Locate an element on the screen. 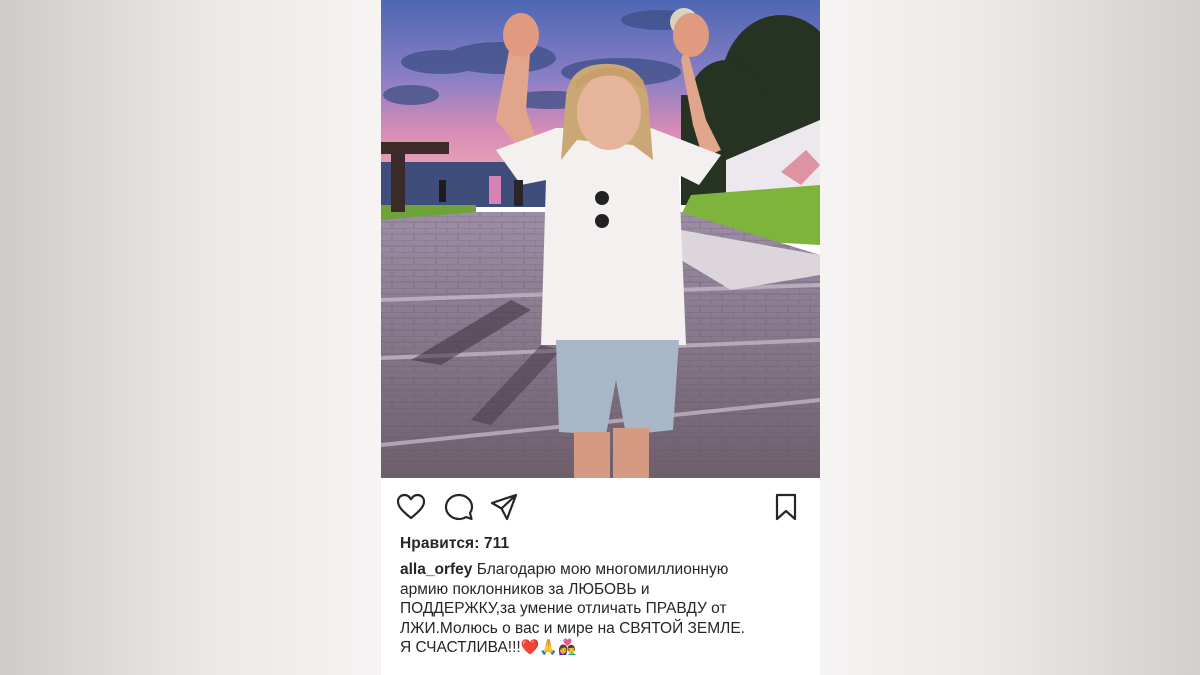  comment-icon is located at coordinates (459, 507).